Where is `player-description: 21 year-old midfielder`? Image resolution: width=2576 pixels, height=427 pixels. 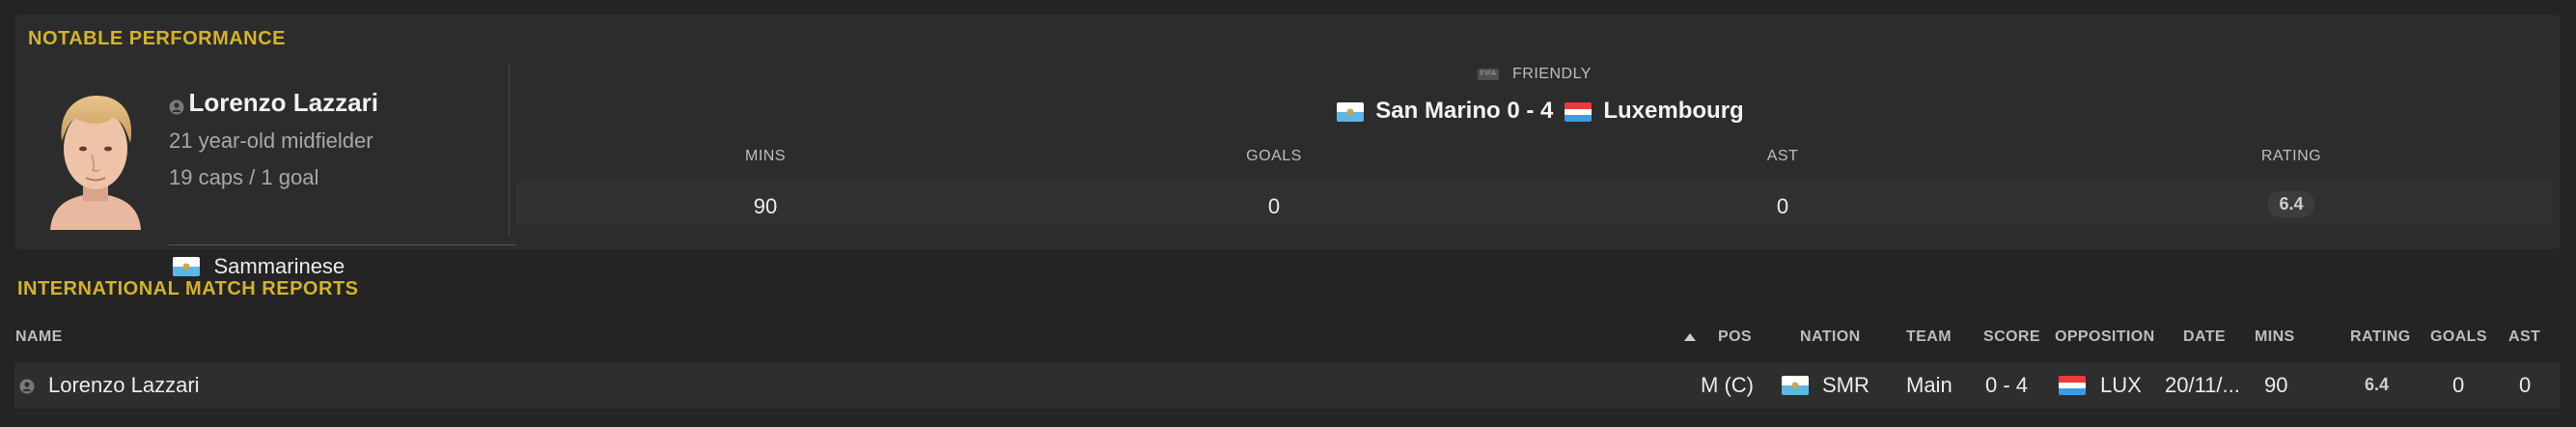
player-description: 21 year-old midfielder is located at coordinates (271, 140).